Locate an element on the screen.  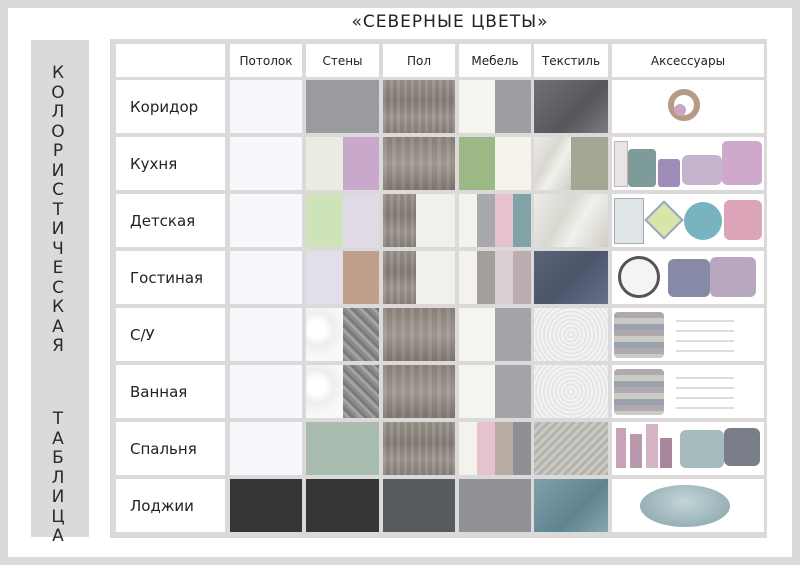
row-label-lodzhii: Лоджии is located at coordinates (170, 505).